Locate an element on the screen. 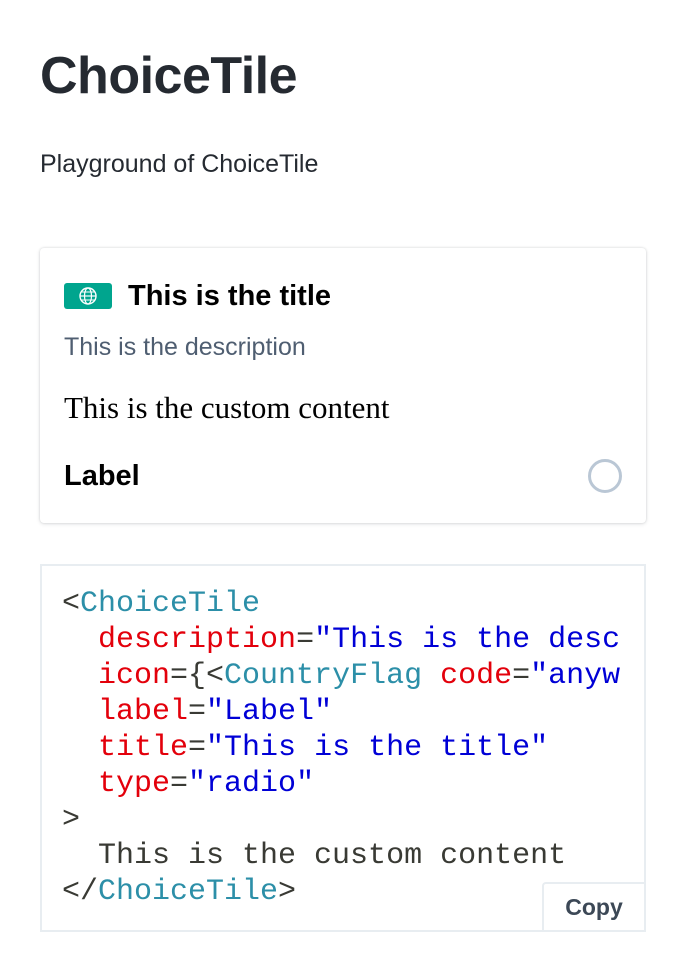 Image resolution: width=686 pixels, height=972 pixels. page-subtitle: Playground of ChoiceTile is located at coordinates (179, 164).